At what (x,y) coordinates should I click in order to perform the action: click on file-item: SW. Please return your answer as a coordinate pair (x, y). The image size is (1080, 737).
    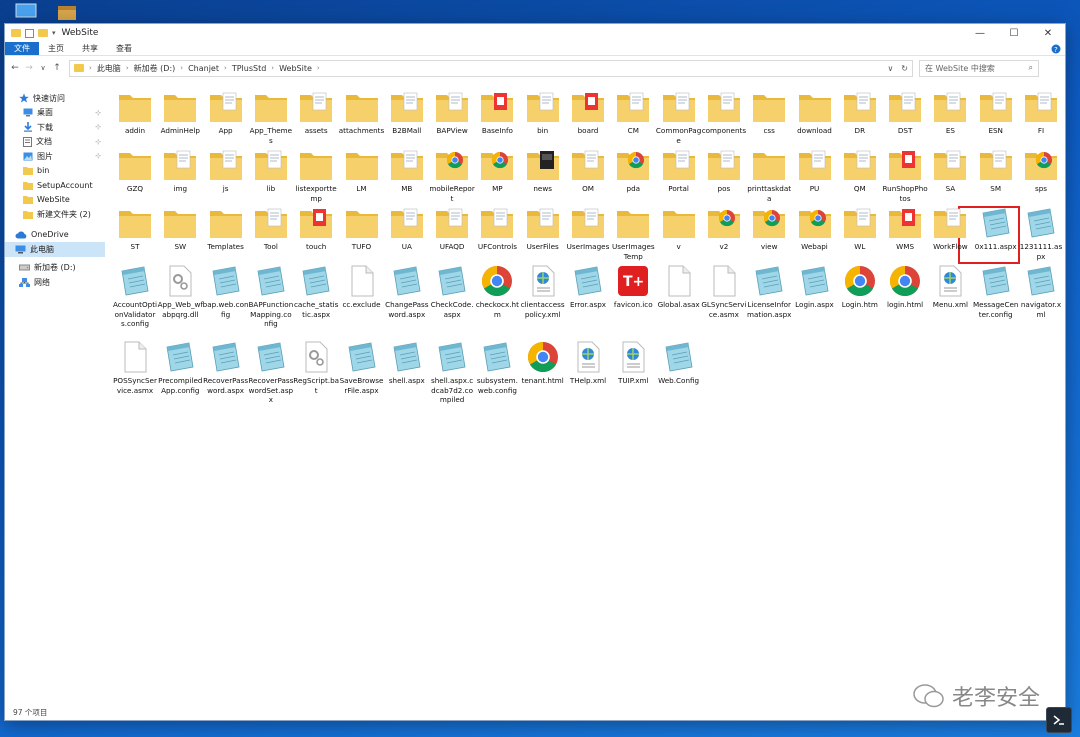
    Looking at the image, I should click on (180, 228).